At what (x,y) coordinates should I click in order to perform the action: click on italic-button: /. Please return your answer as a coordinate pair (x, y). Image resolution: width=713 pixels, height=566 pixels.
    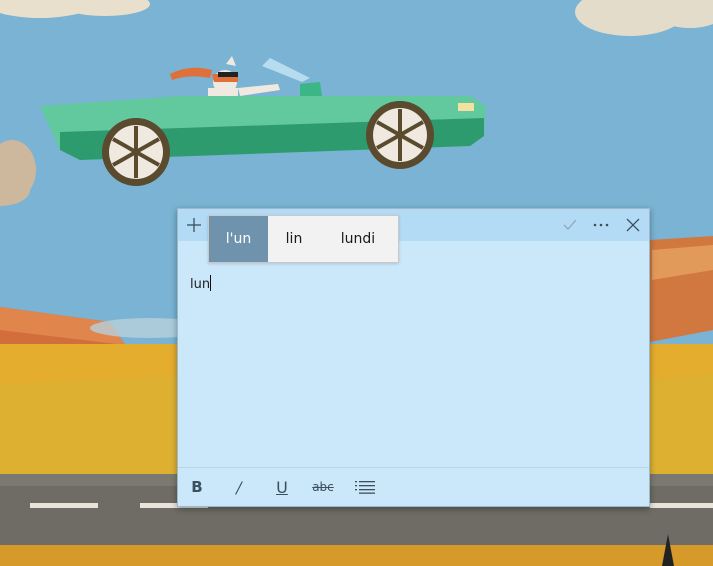
    Looking at the image, I should click on (239, 487).